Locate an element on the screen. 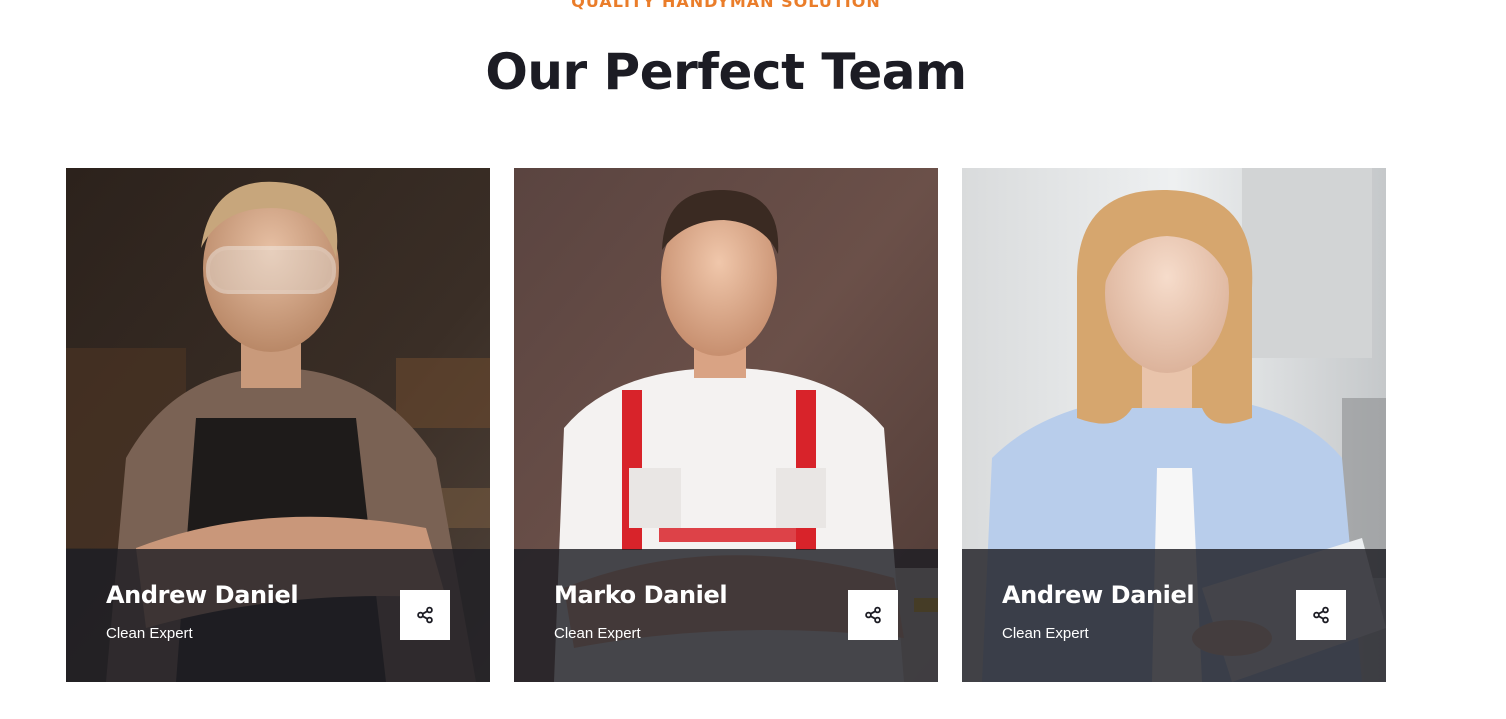  team-member-name: Marko Daniel is located at coordinates (641, 595).